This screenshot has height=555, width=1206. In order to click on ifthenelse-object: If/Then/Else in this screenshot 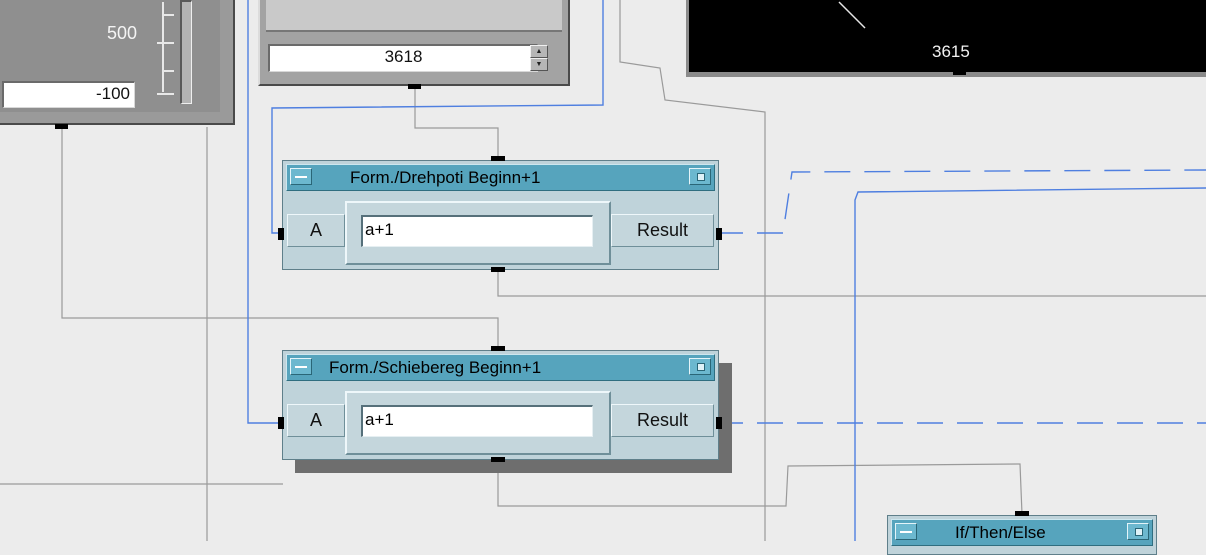, I will do `click(1022, 535)`.